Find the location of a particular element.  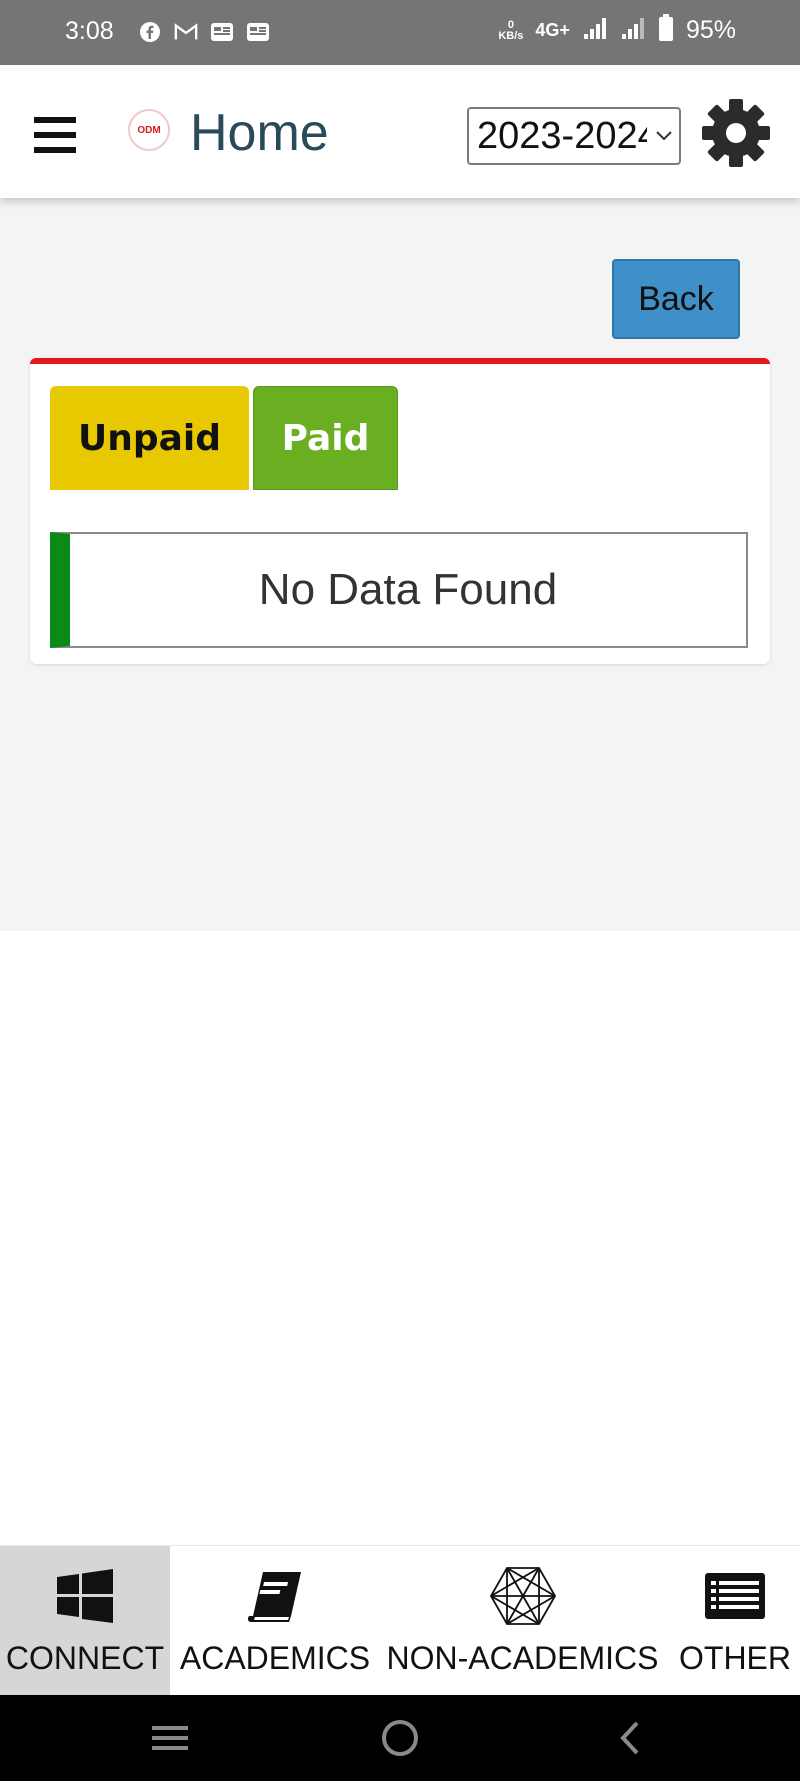

nav-item-academics: ACADEMICS is located at coordinates (275, 1621).